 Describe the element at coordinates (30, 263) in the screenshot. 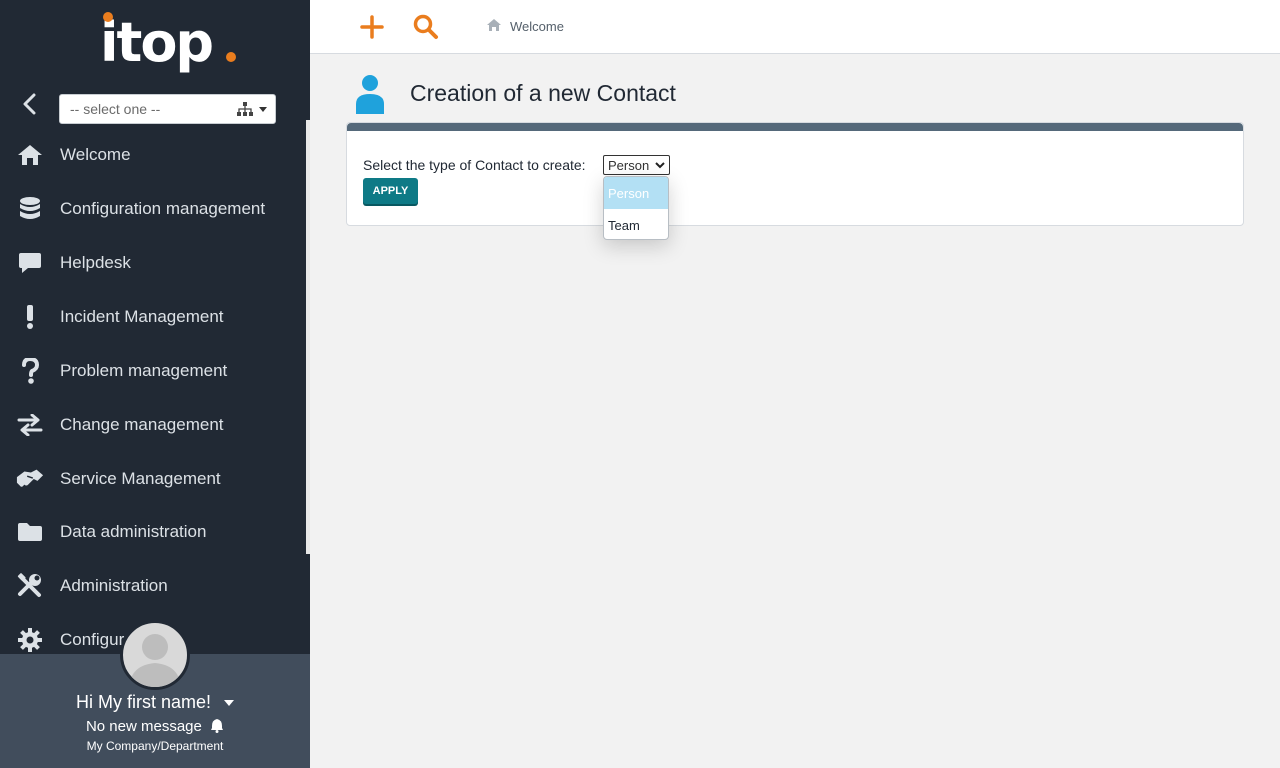

I see `comment-icon` at that location.